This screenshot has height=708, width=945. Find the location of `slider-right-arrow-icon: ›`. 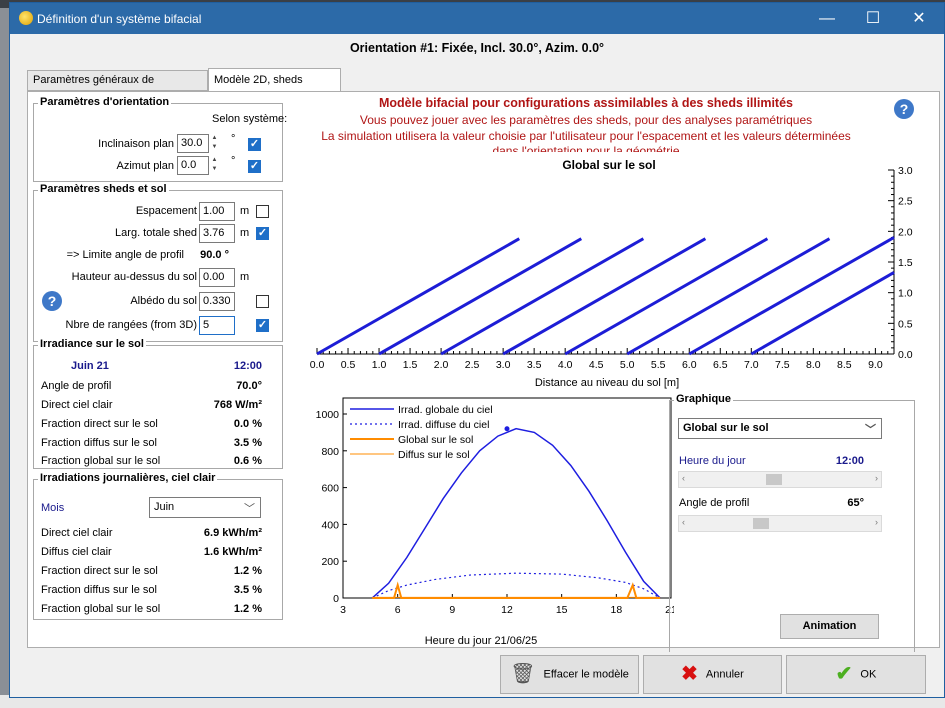

slider-right-arrow-icon: › is located at coordinates (876, 478).